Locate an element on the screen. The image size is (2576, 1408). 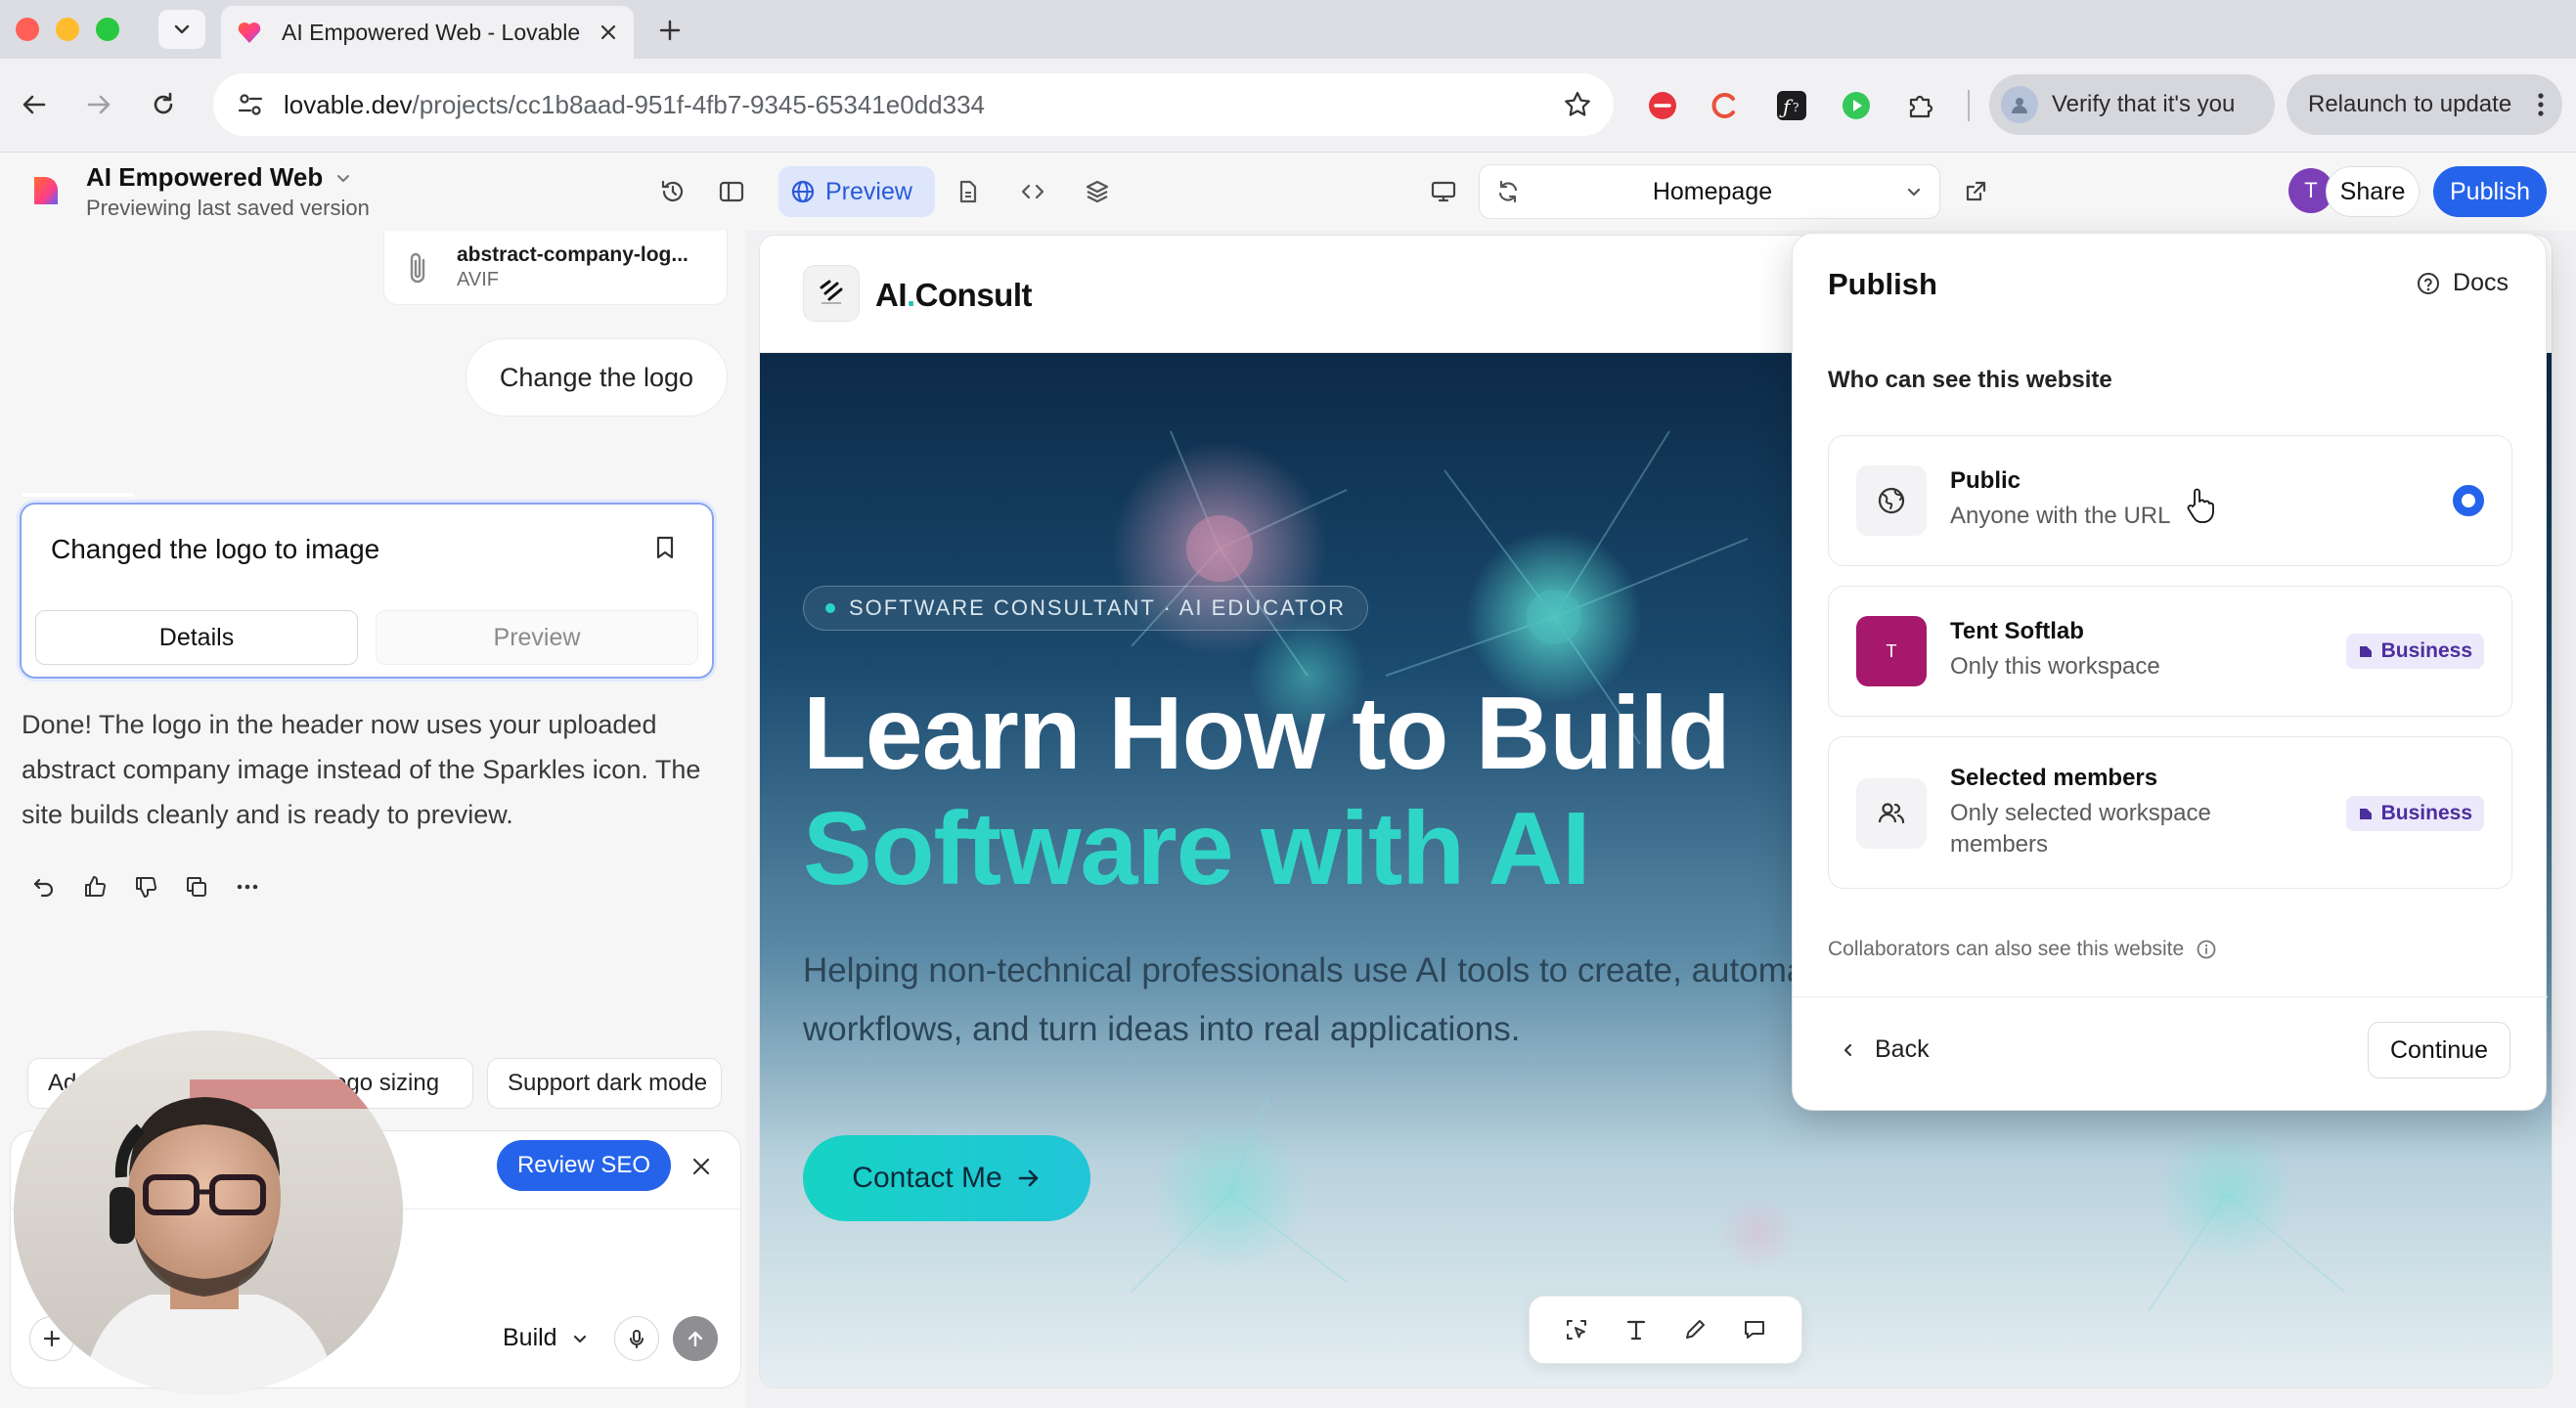
preview-mode-button: Preview is located at coordinates (856, 191).